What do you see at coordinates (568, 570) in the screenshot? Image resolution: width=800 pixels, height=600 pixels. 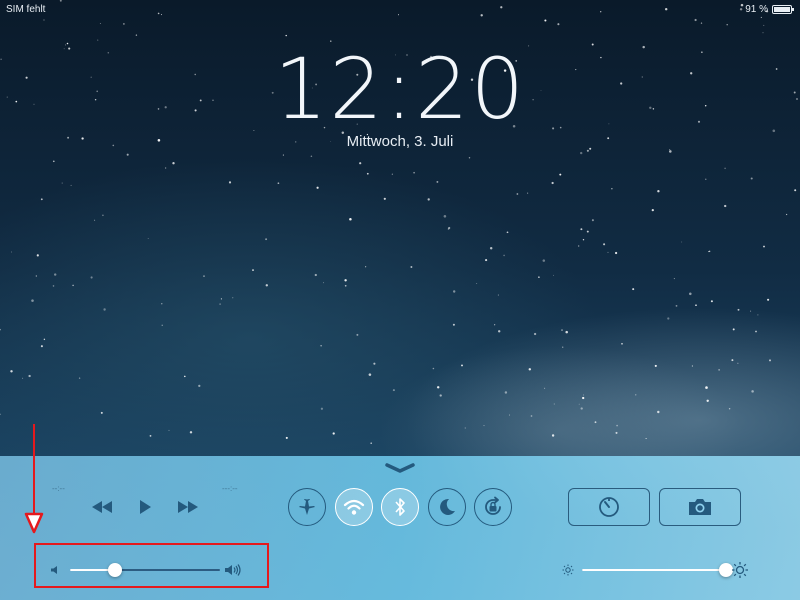 I see `brightness-min-icon` at bounding box center [568, 570].